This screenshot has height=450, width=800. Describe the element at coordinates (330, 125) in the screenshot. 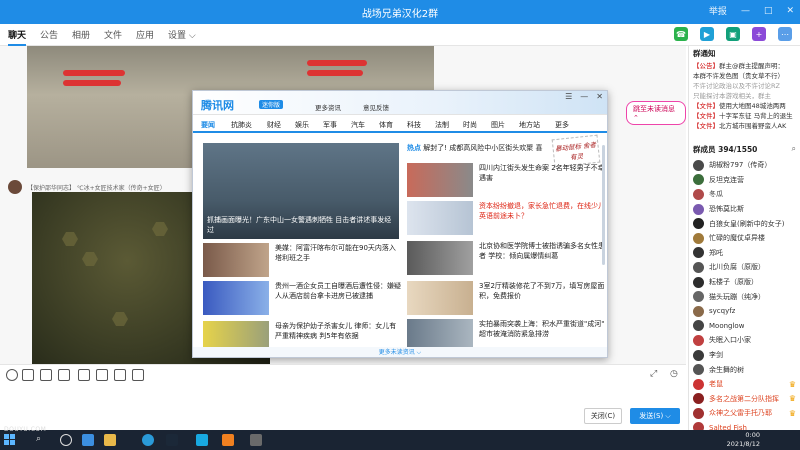

I see `nav-item: 军事` at that location.